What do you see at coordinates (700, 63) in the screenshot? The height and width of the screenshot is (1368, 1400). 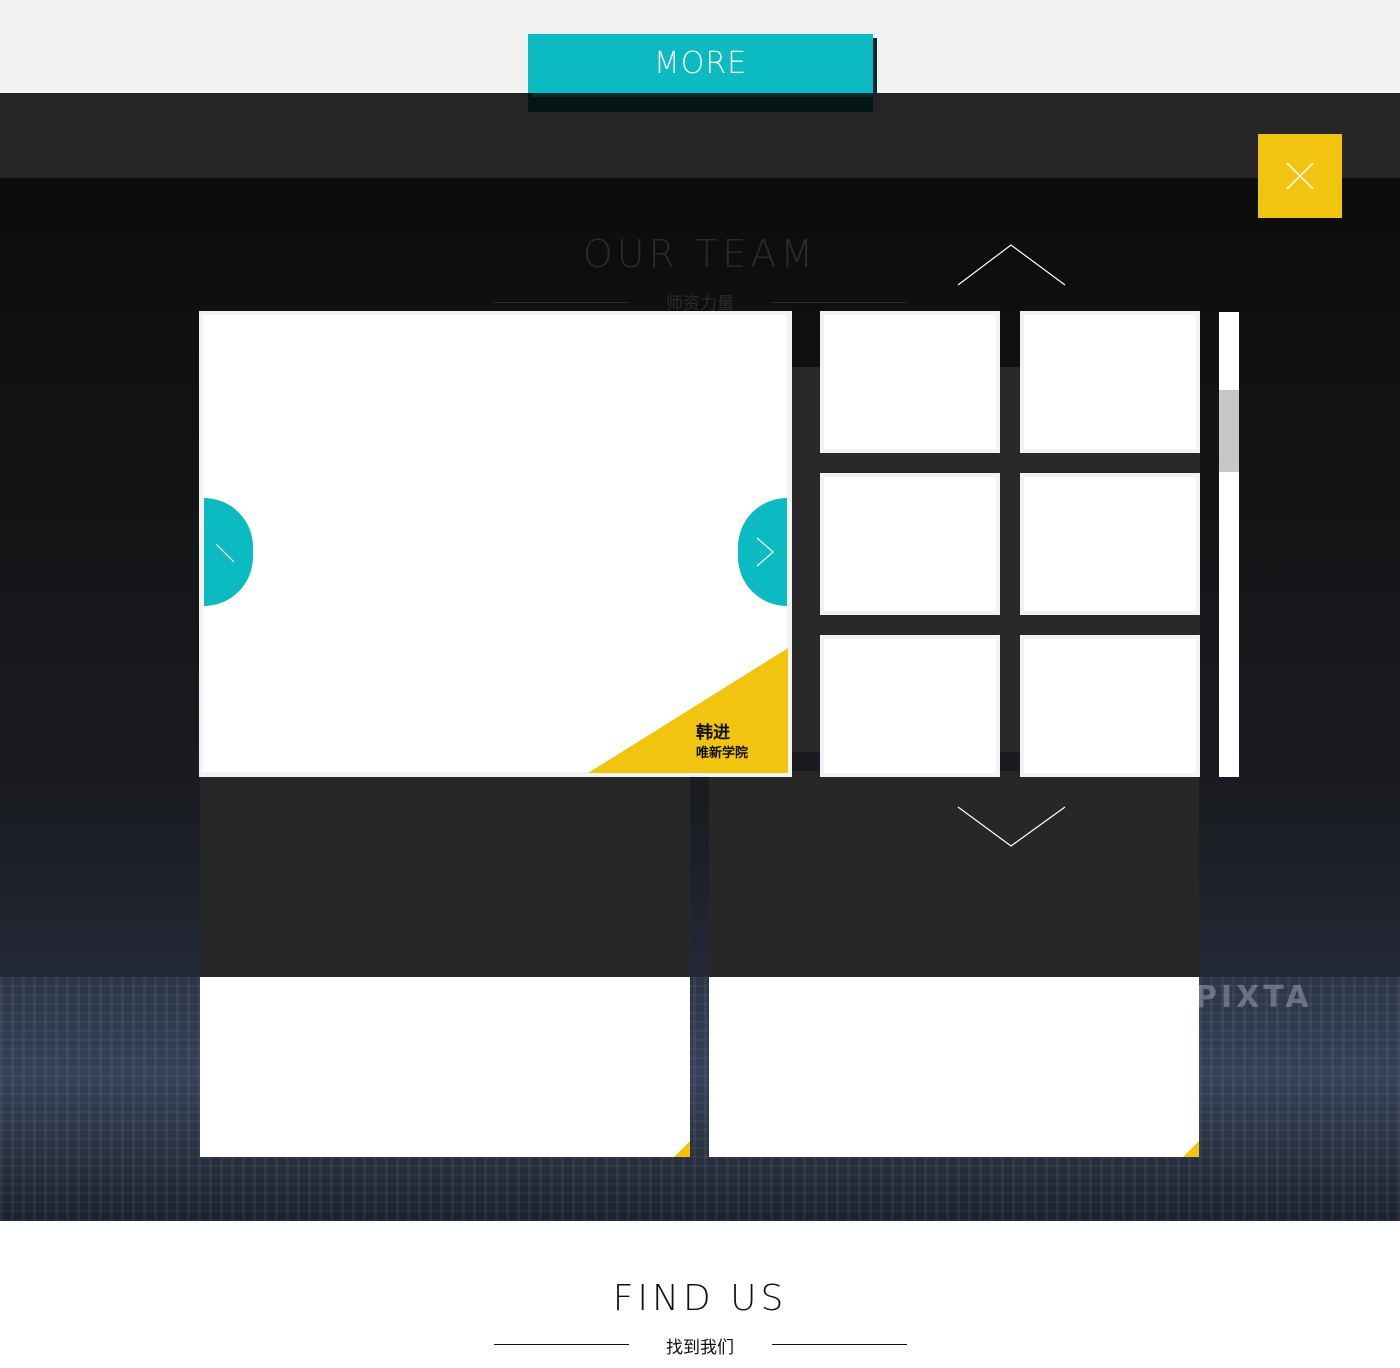 I see `more-button: MORE` at bounding box center [700, 63].